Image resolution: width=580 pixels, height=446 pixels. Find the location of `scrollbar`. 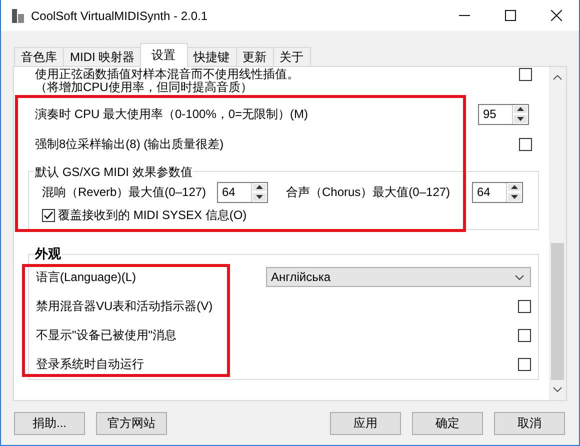

scrollbar is located at coordinates (557, 233).